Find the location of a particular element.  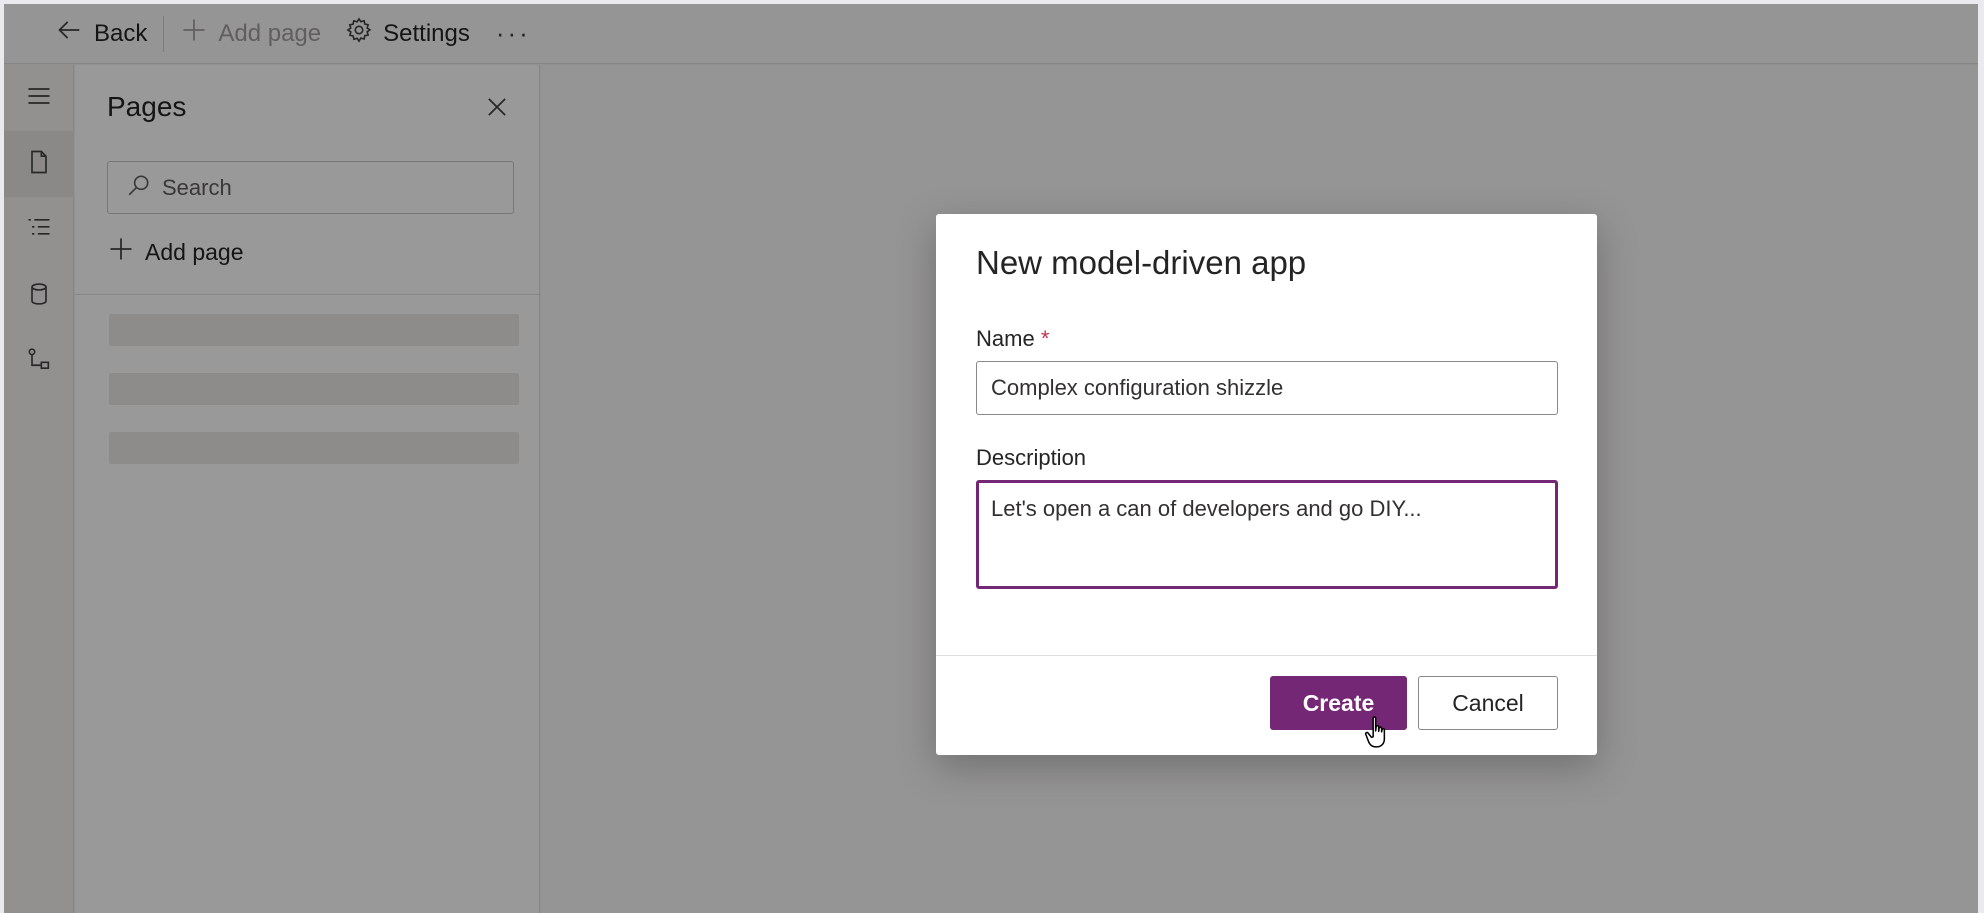

dialog-title: New model-driven app is located at coordinates (1141, 262).